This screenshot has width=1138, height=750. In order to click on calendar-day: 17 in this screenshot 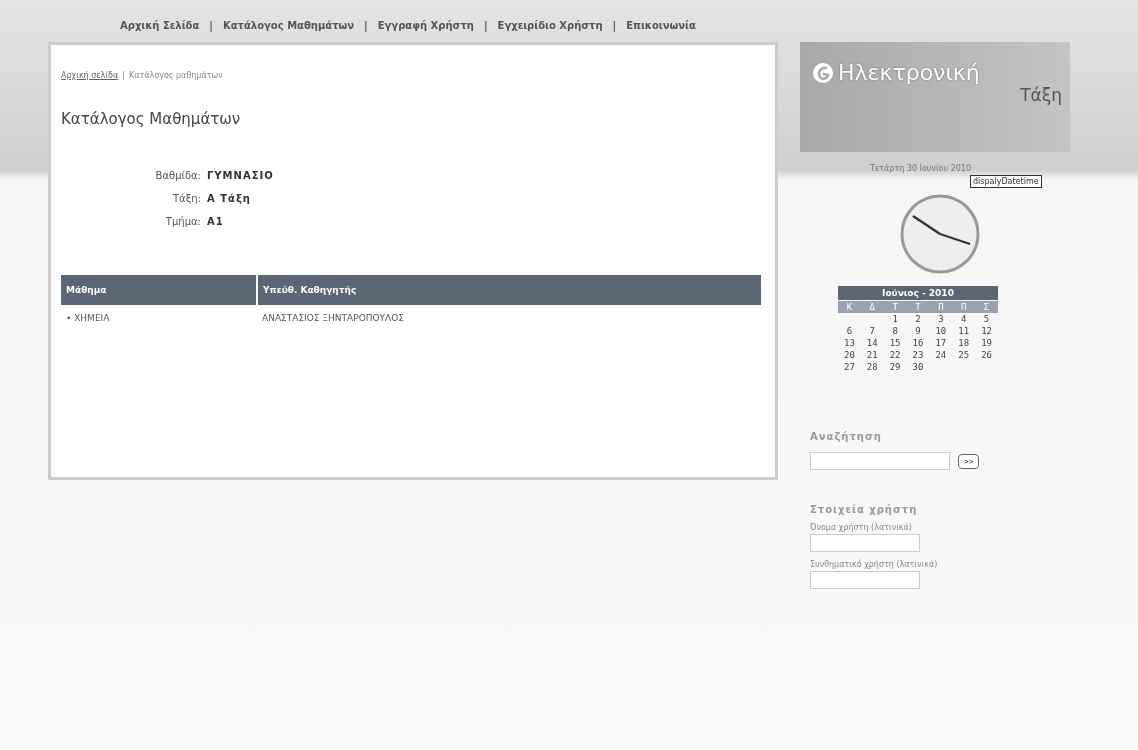, I will do `click(941, 343)`.